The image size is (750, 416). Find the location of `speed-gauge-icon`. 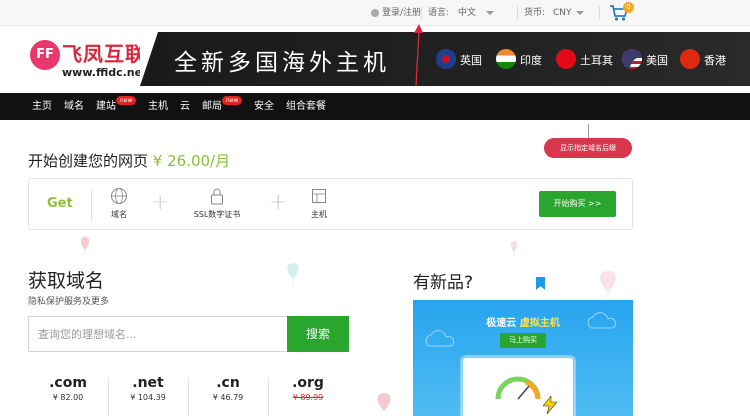

speed-gauge-icon is located at coordinates (518, 388).